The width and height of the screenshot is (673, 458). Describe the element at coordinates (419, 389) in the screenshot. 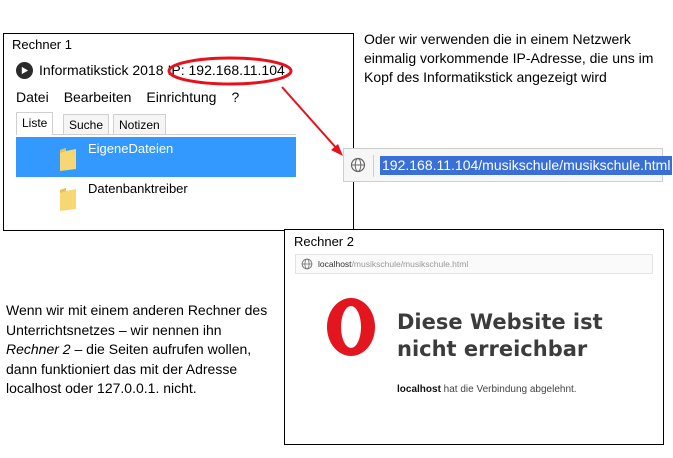

I see `error-host: localhost` at that location.